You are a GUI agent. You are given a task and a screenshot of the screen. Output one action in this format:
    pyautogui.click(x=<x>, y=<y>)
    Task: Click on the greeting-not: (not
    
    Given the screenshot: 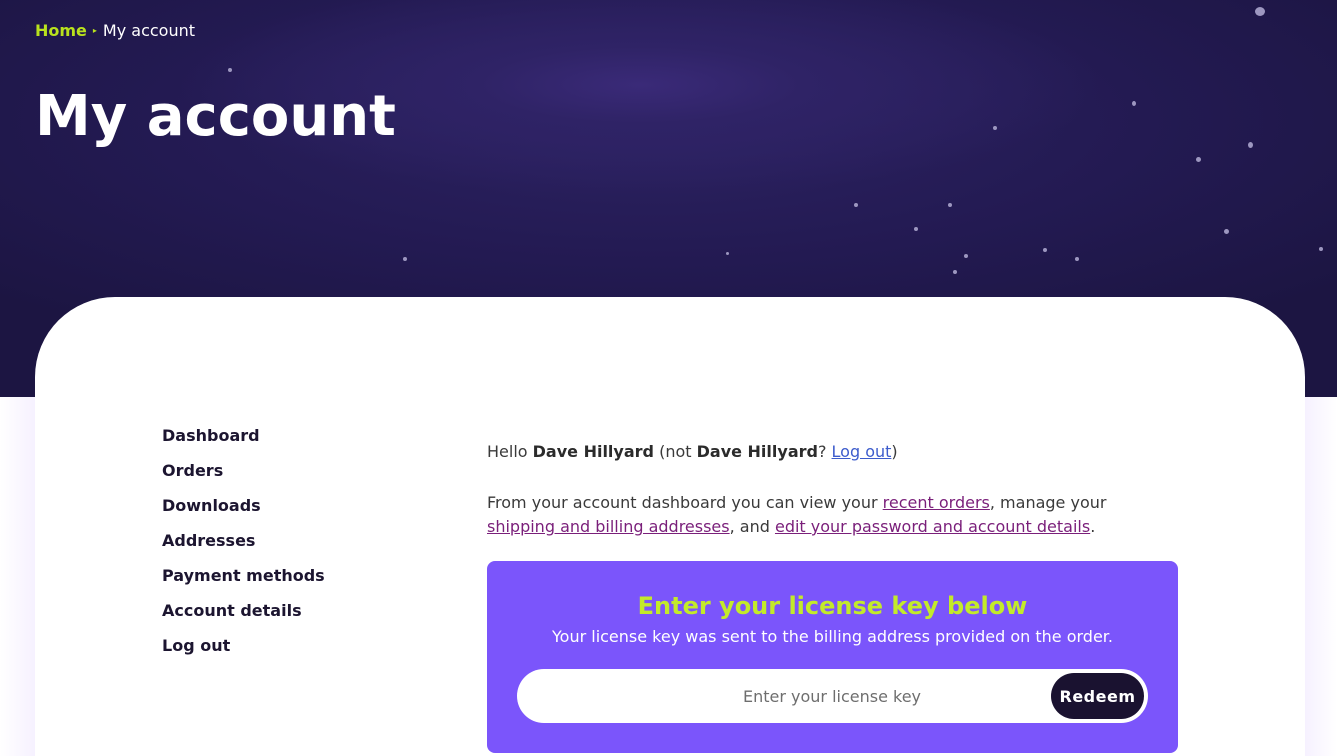 What is the action you would take?
    pyautogui.click(x=675, y=451)
    